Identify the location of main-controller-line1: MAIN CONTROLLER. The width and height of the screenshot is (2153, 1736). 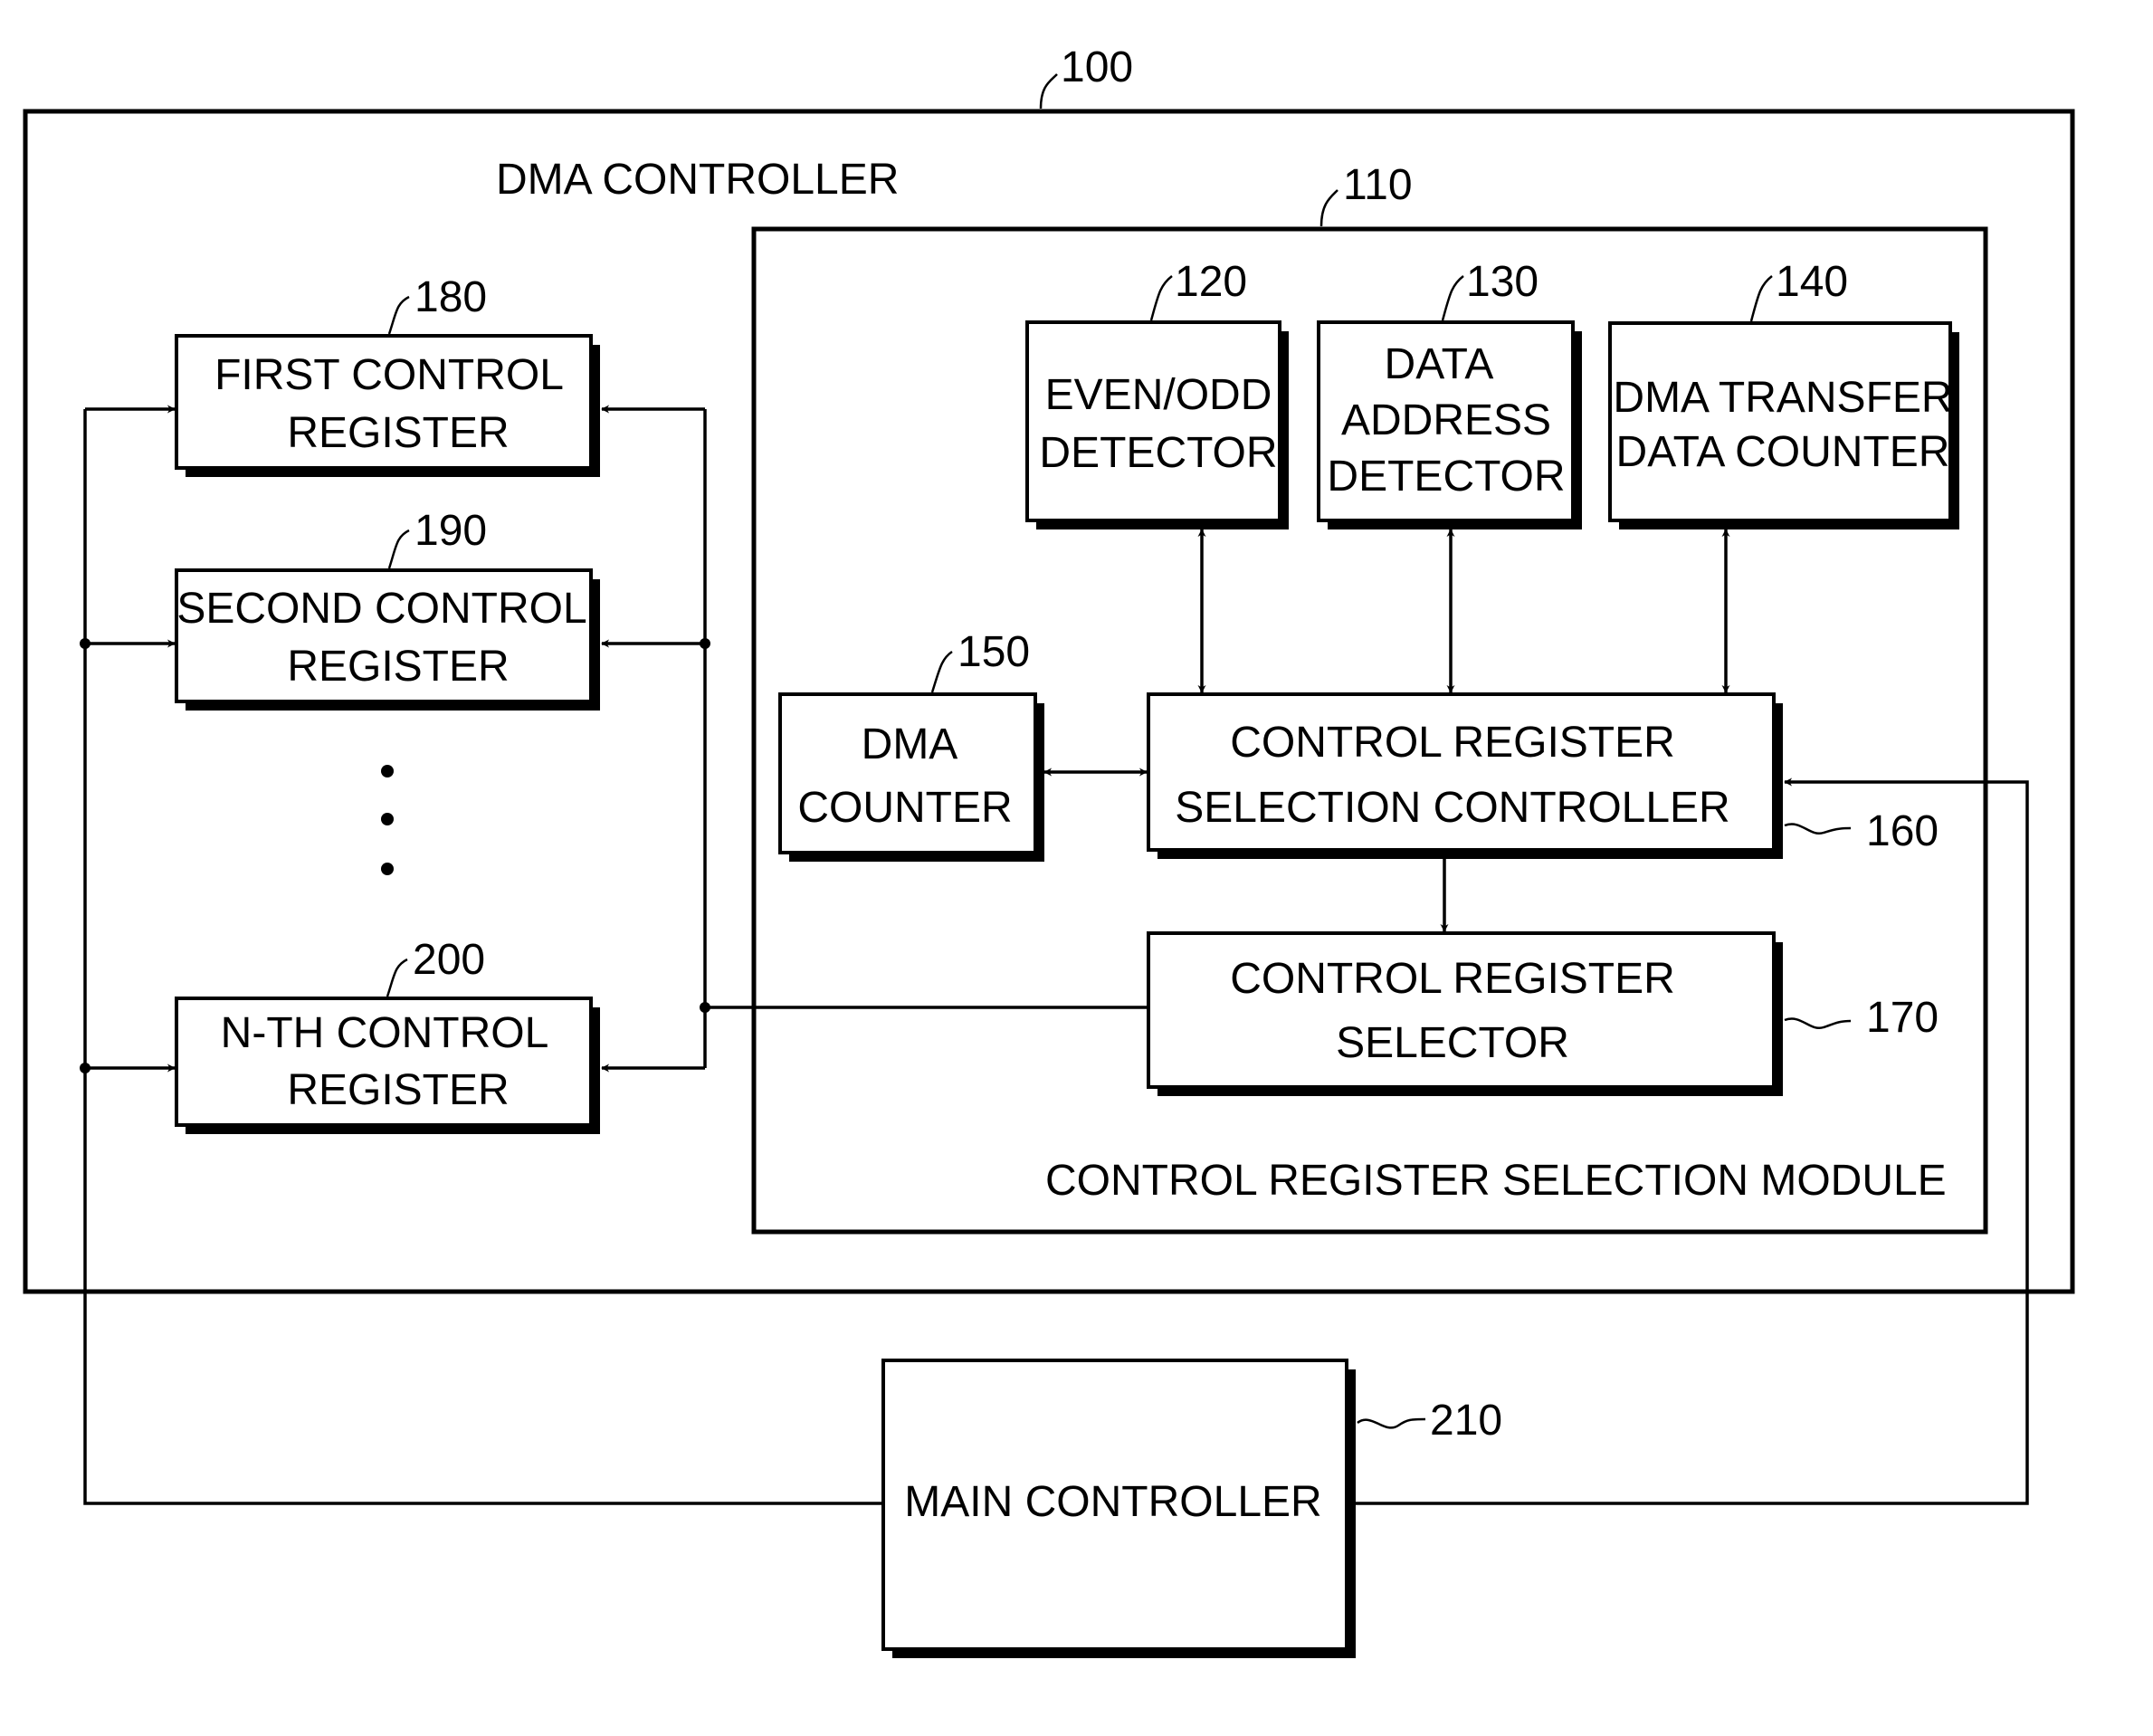
(1112, 1502).